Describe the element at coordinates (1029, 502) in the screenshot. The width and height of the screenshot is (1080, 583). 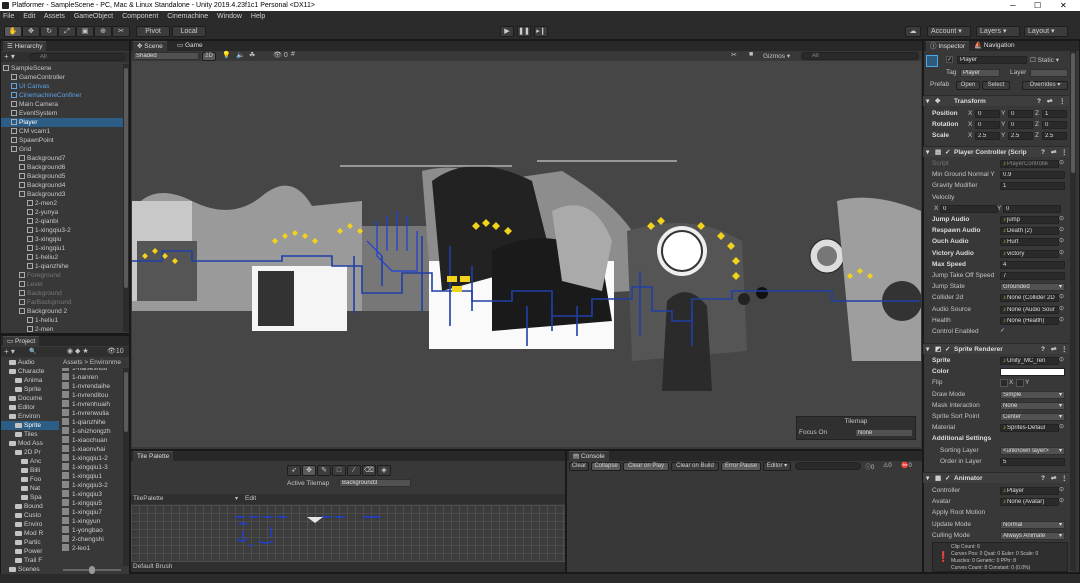
I see `object-field: ♪None (Avatar)` at that location.